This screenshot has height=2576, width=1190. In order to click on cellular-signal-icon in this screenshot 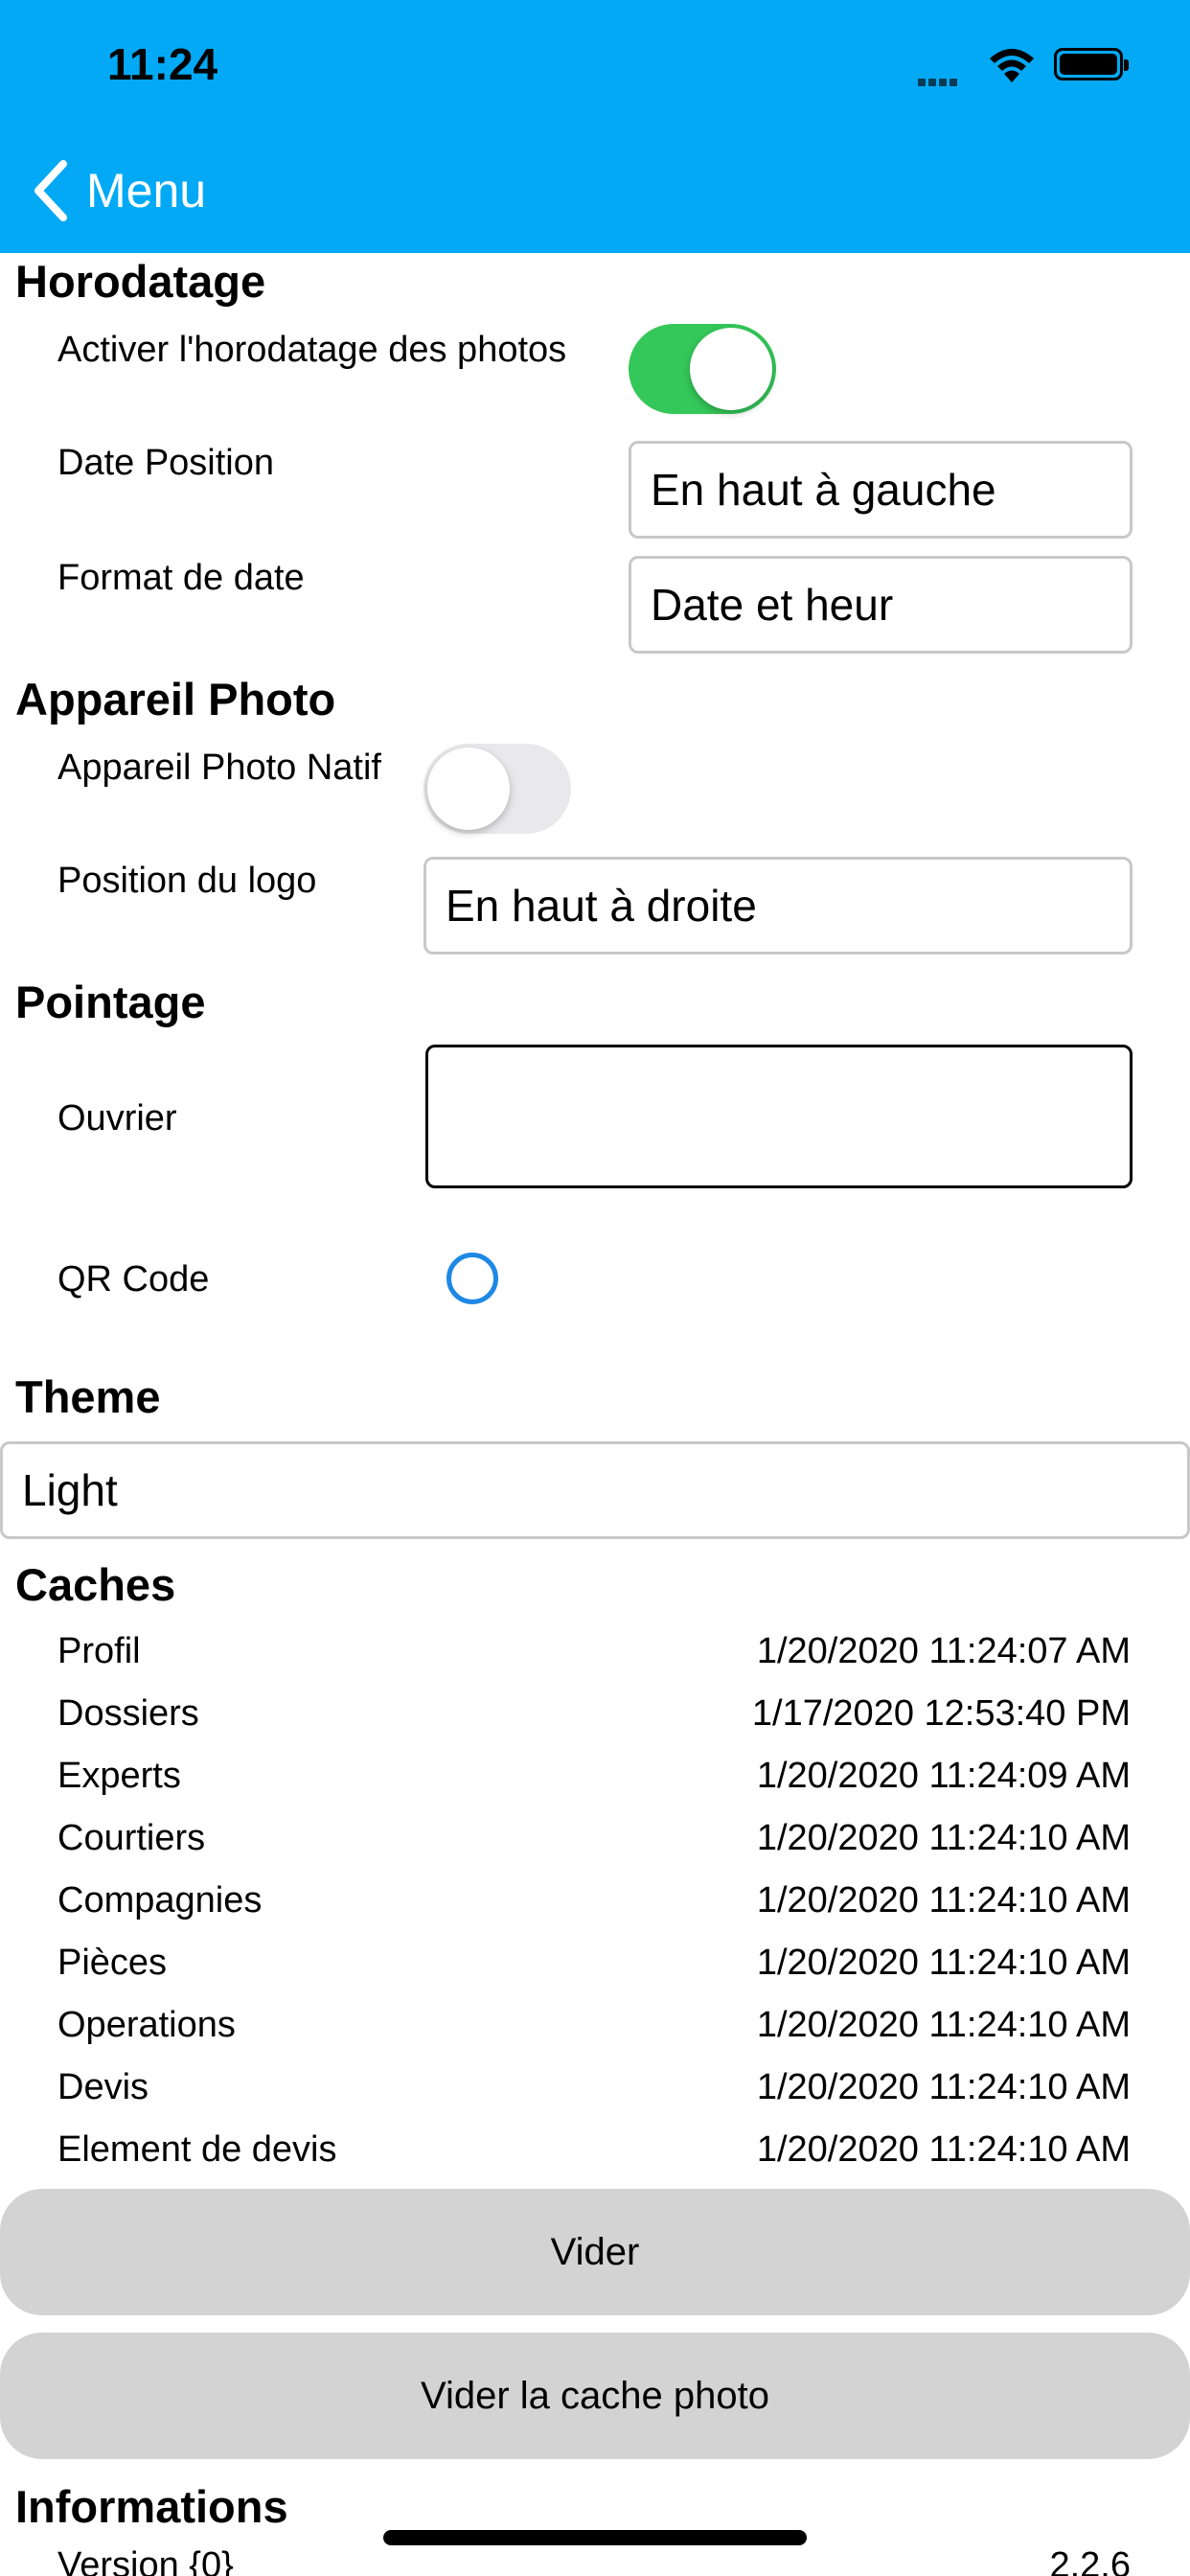, I will do `click(939, 77)`.